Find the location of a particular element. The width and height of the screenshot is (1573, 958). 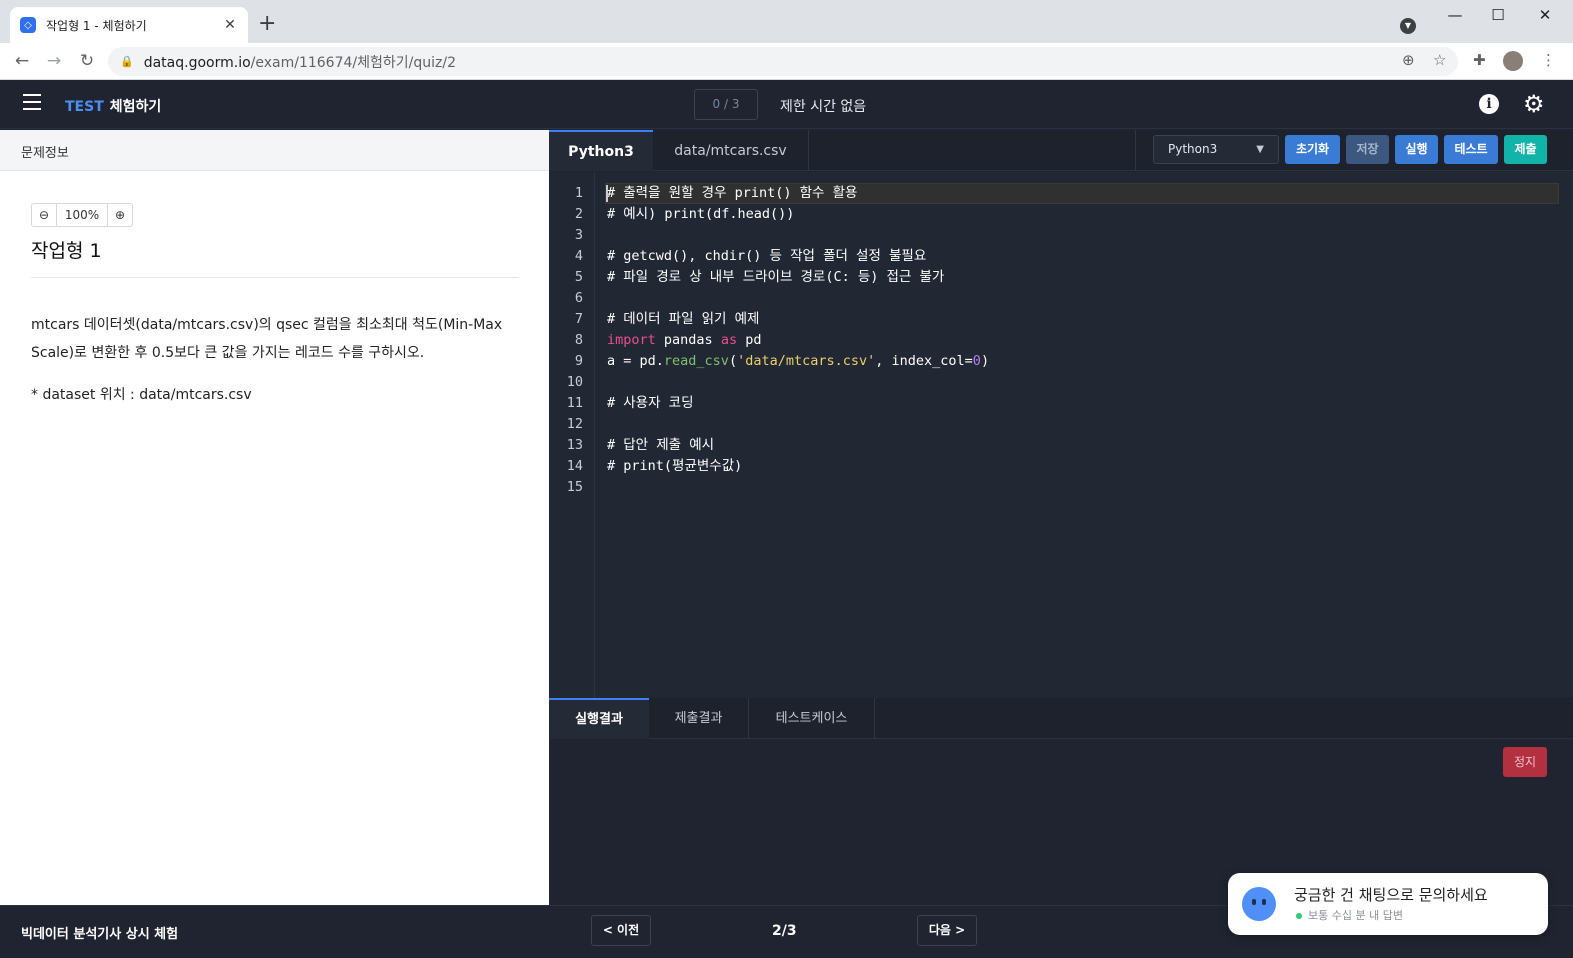

code-line: 13 # 답안 제출 예시 is located at coordinates (640, 445).